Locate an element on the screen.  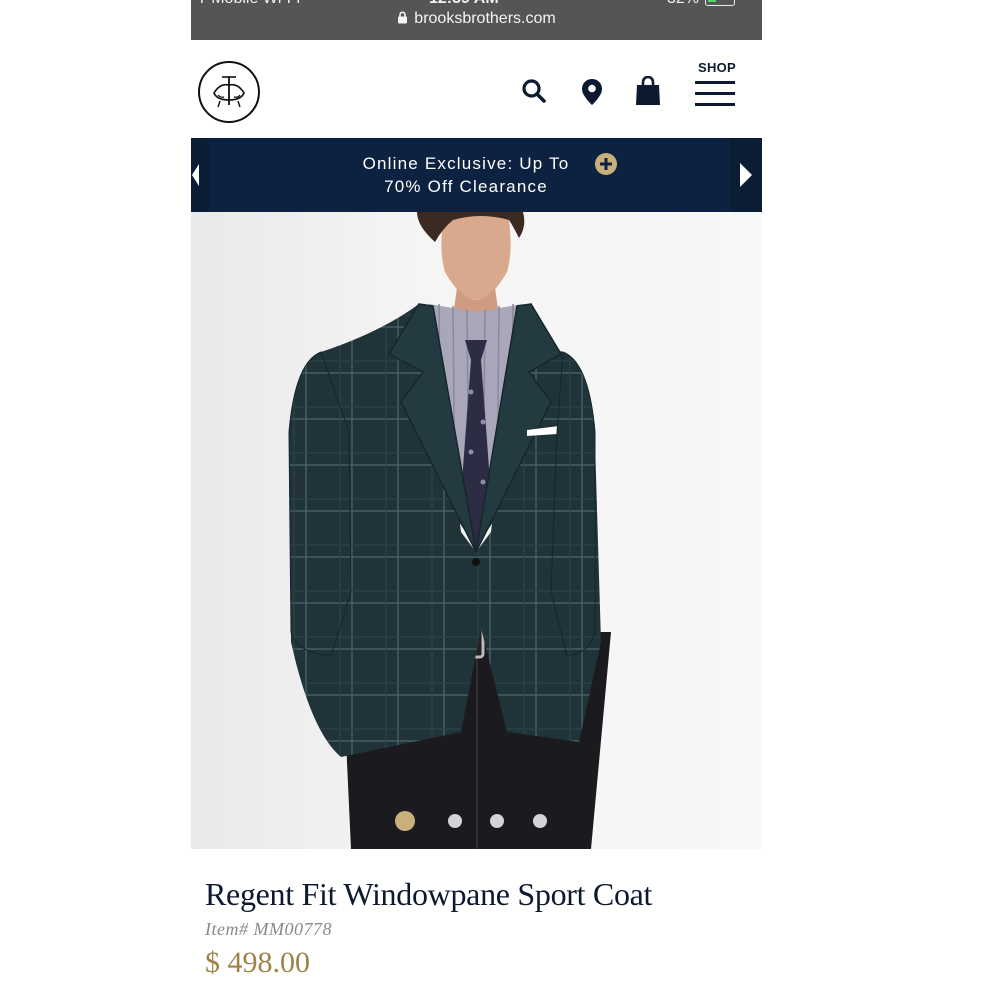
chevron-left-icon is located at coordinates (195, 175).